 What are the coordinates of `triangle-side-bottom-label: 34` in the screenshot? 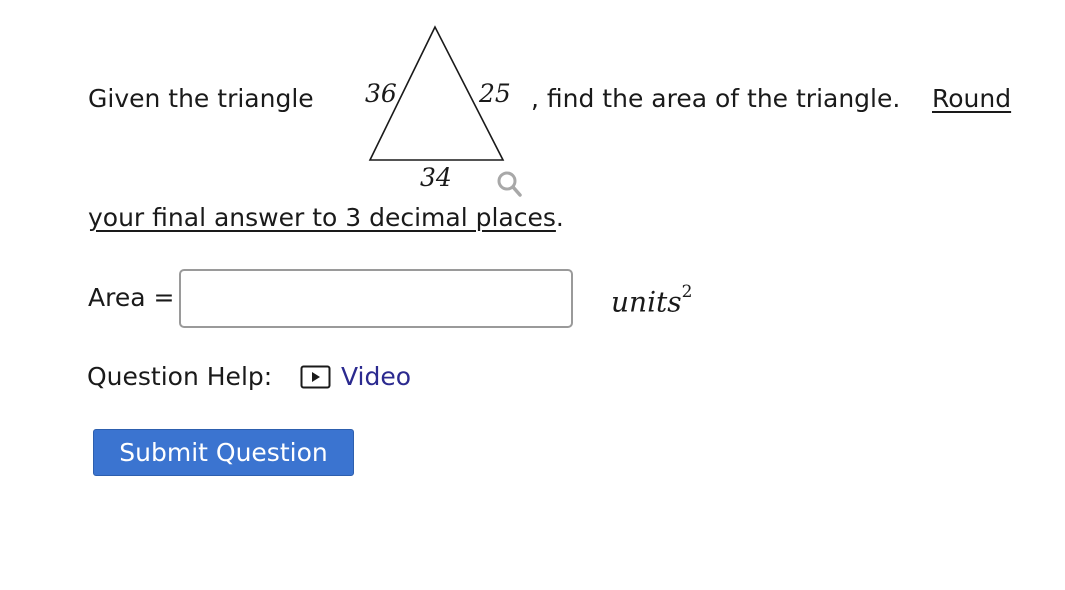 It's located at (436, 177).